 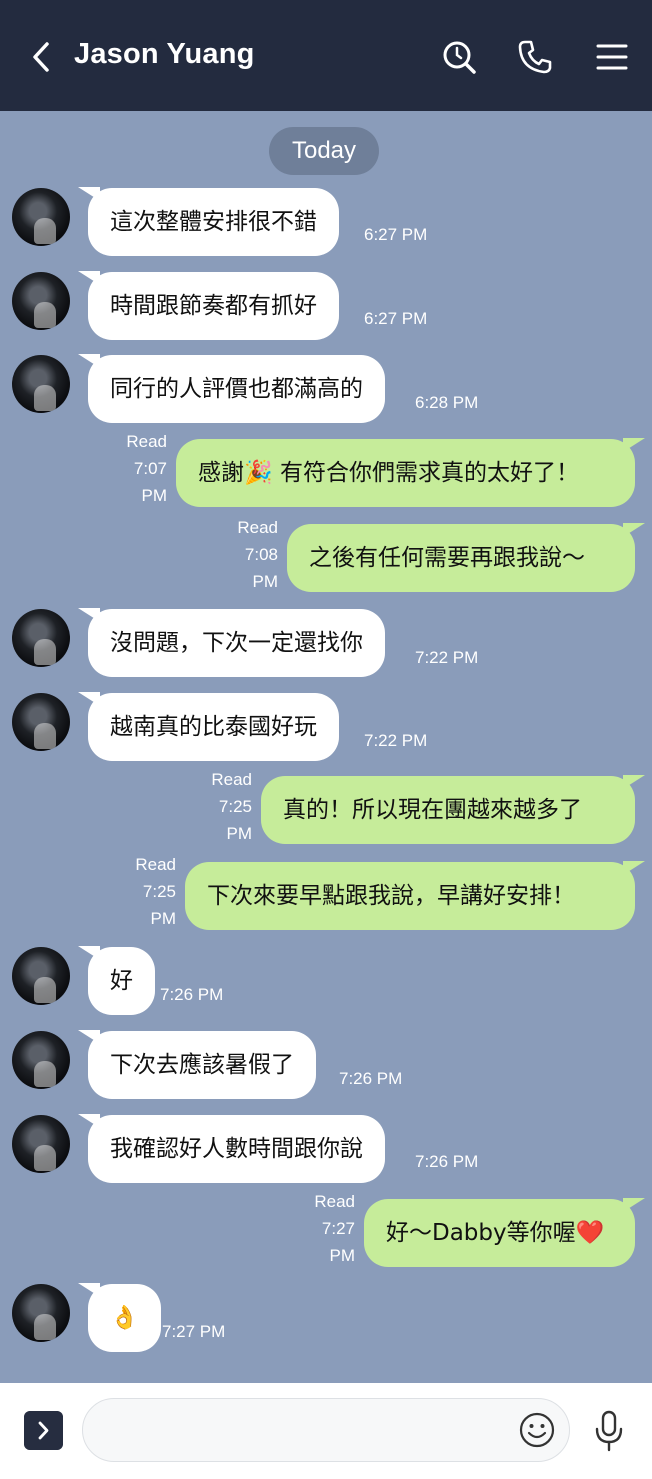 I want to click on received-message-bubble: 好, so click(x=116, y=980).